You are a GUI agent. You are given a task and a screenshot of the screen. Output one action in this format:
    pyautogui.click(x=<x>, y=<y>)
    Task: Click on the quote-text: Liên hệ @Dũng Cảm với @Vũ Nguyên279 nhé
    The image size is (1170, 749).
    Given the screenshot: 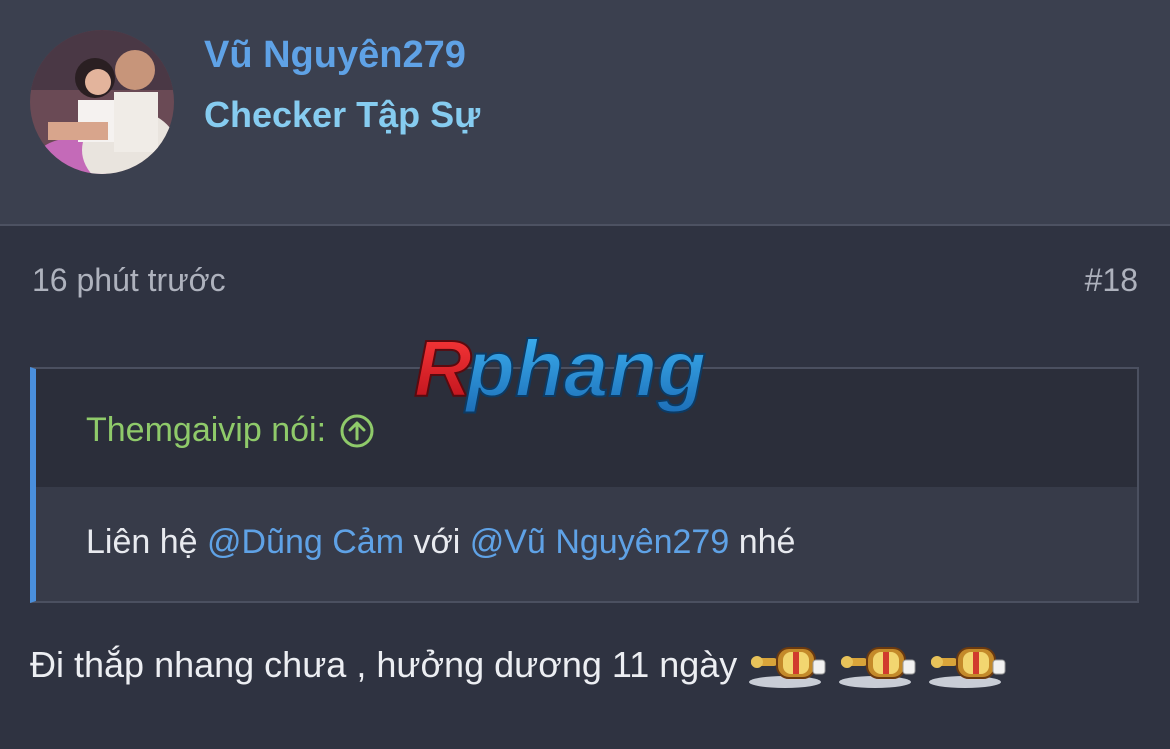 What is the action you would take?
    pyautogui.click(x=440, y=542)
    